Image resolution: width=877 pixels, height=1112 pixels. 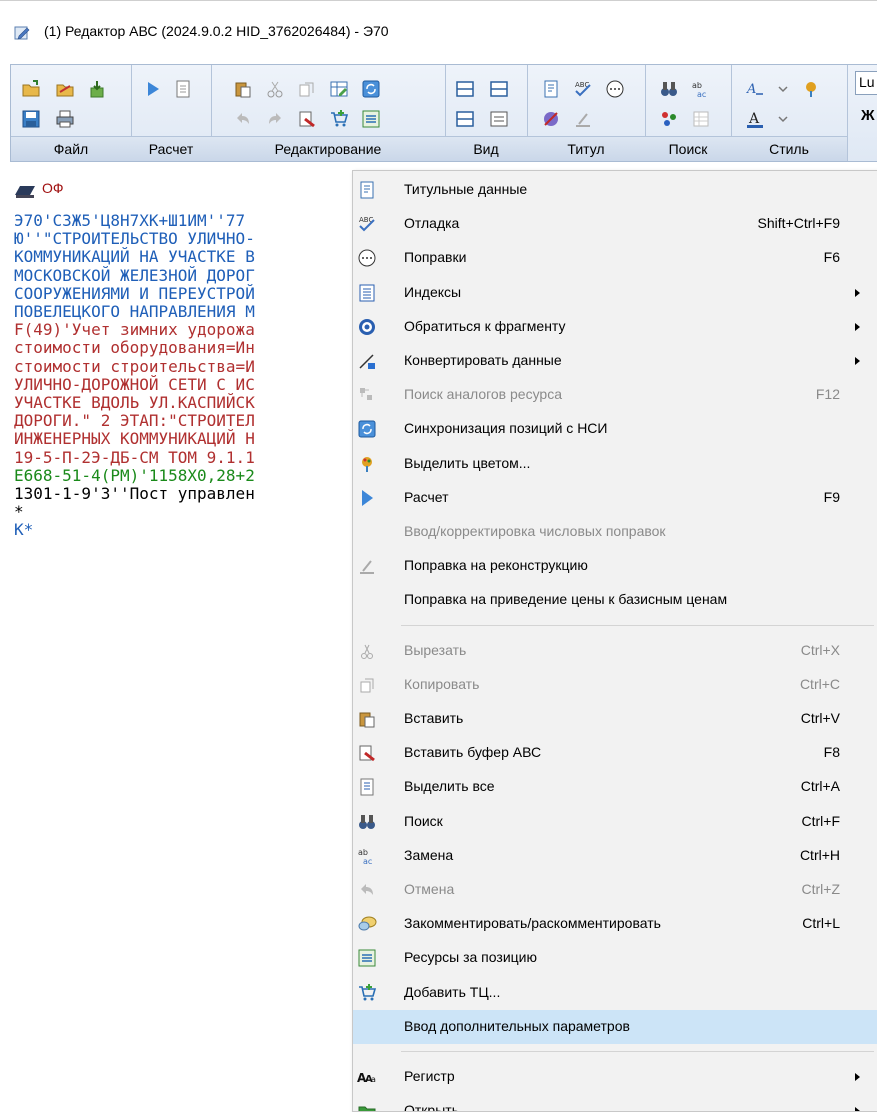 I want to click on ribbon-group-file: Файл, so click(x=71, y=113).